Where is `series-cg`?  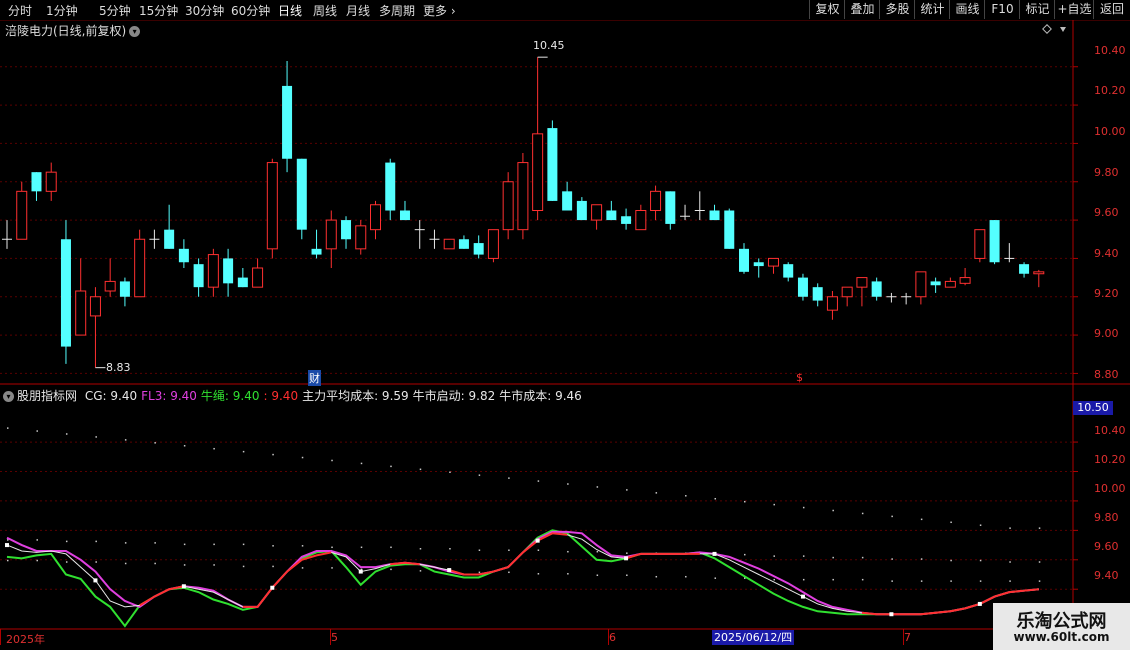
series-cg is located at coordinates (522, 573).